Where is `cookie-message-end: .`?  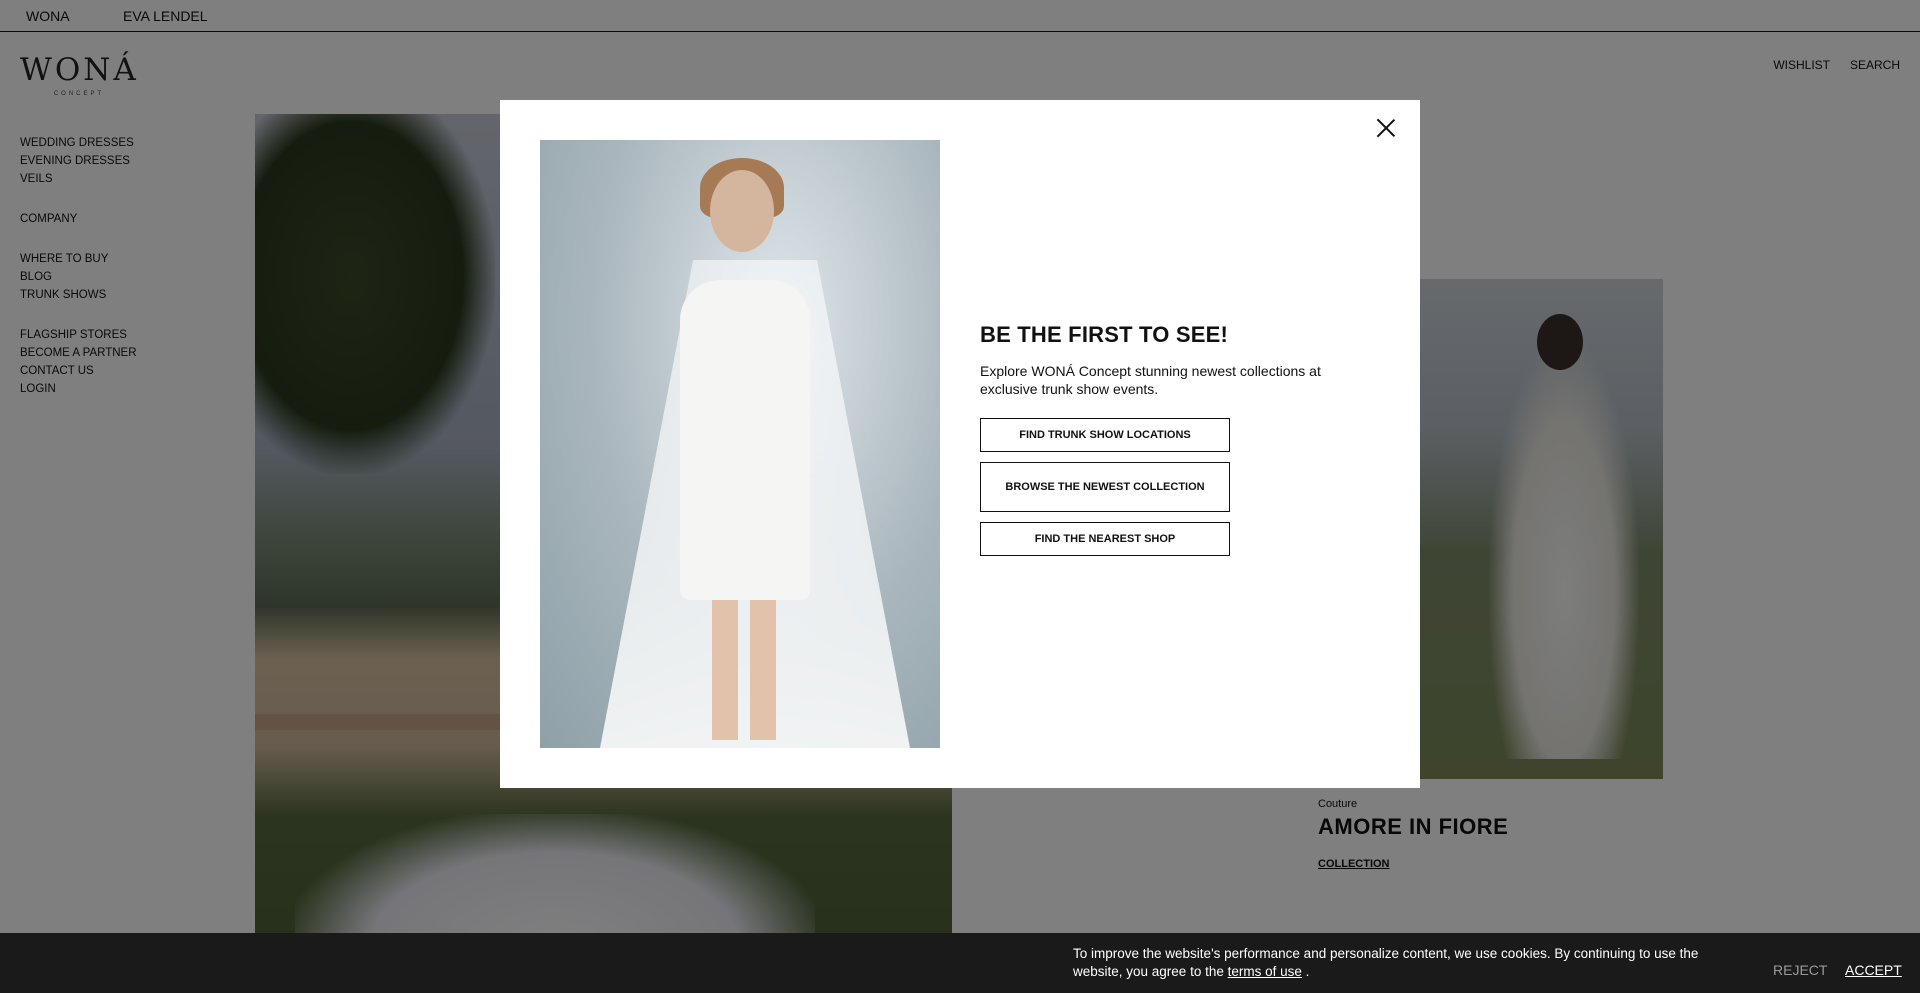 cookie-message-end: . is located at coordinates (1307, 971).